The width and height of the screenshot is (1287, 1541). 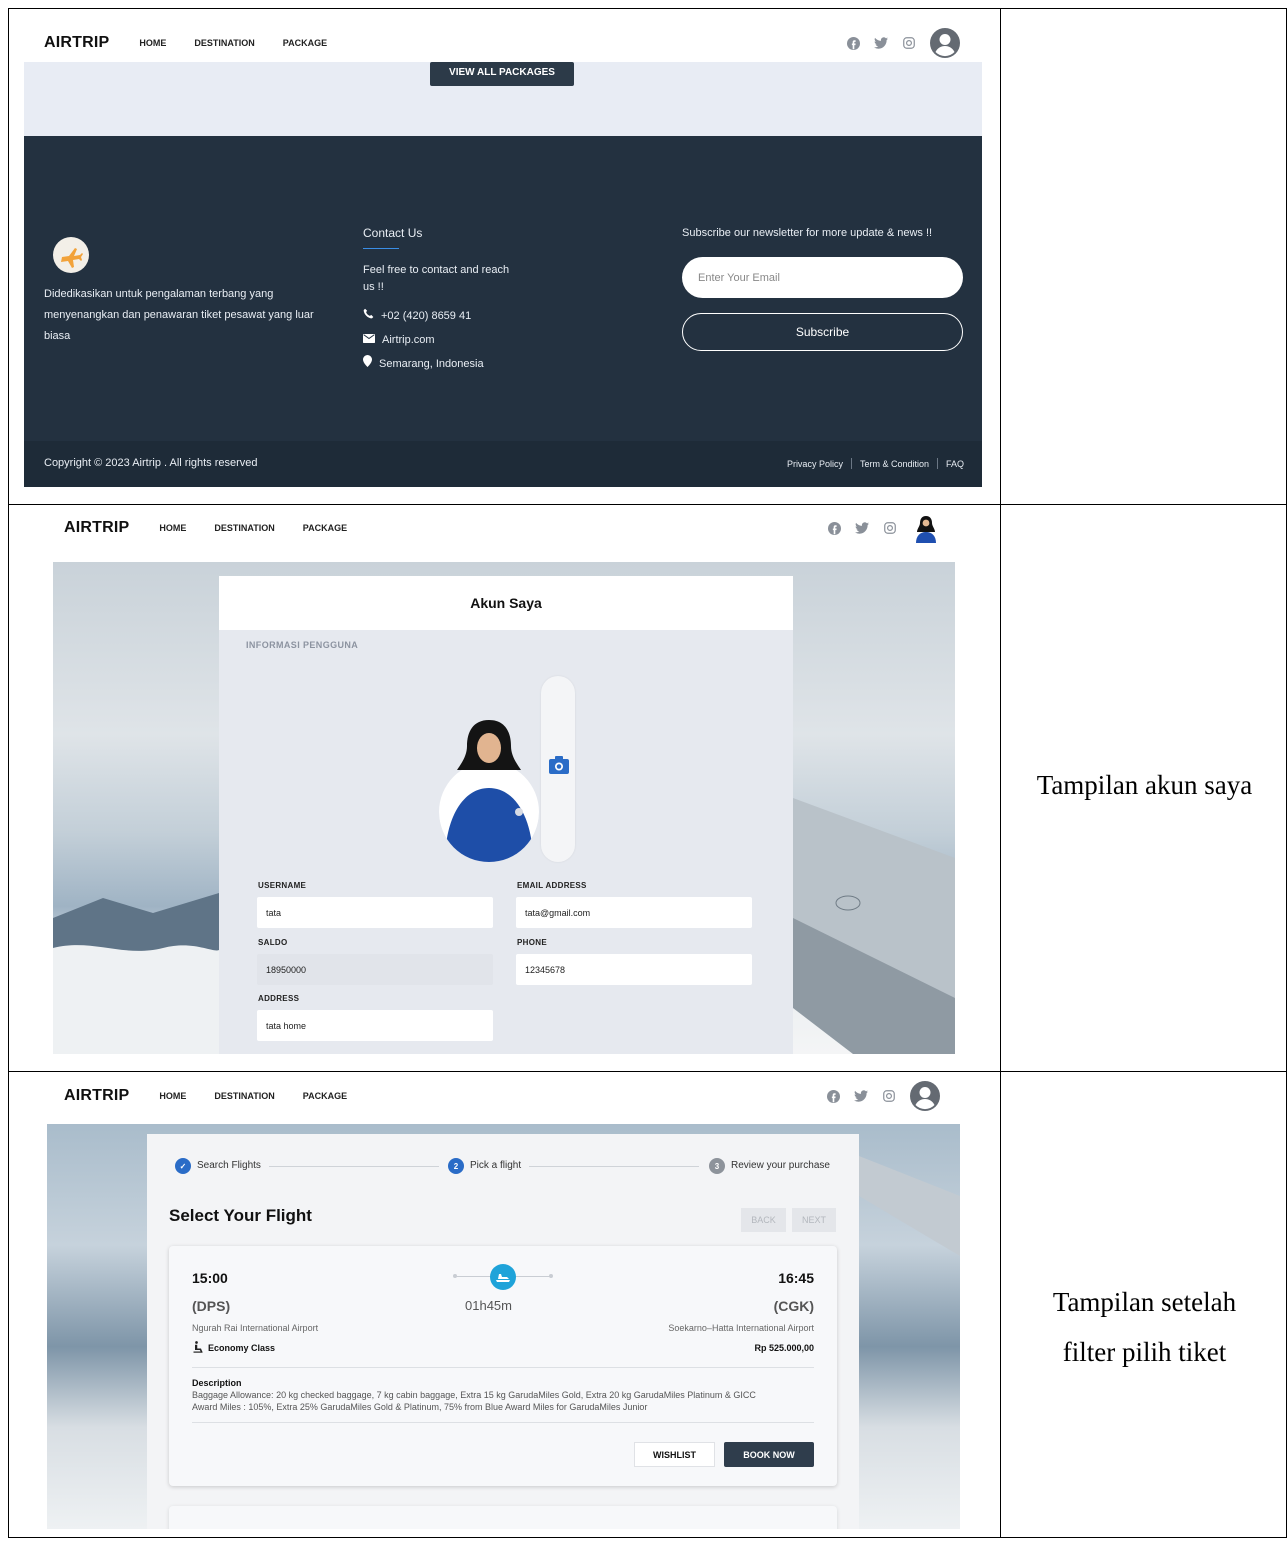 I want to click on location-pin-icon, so click(x=367, y=364).